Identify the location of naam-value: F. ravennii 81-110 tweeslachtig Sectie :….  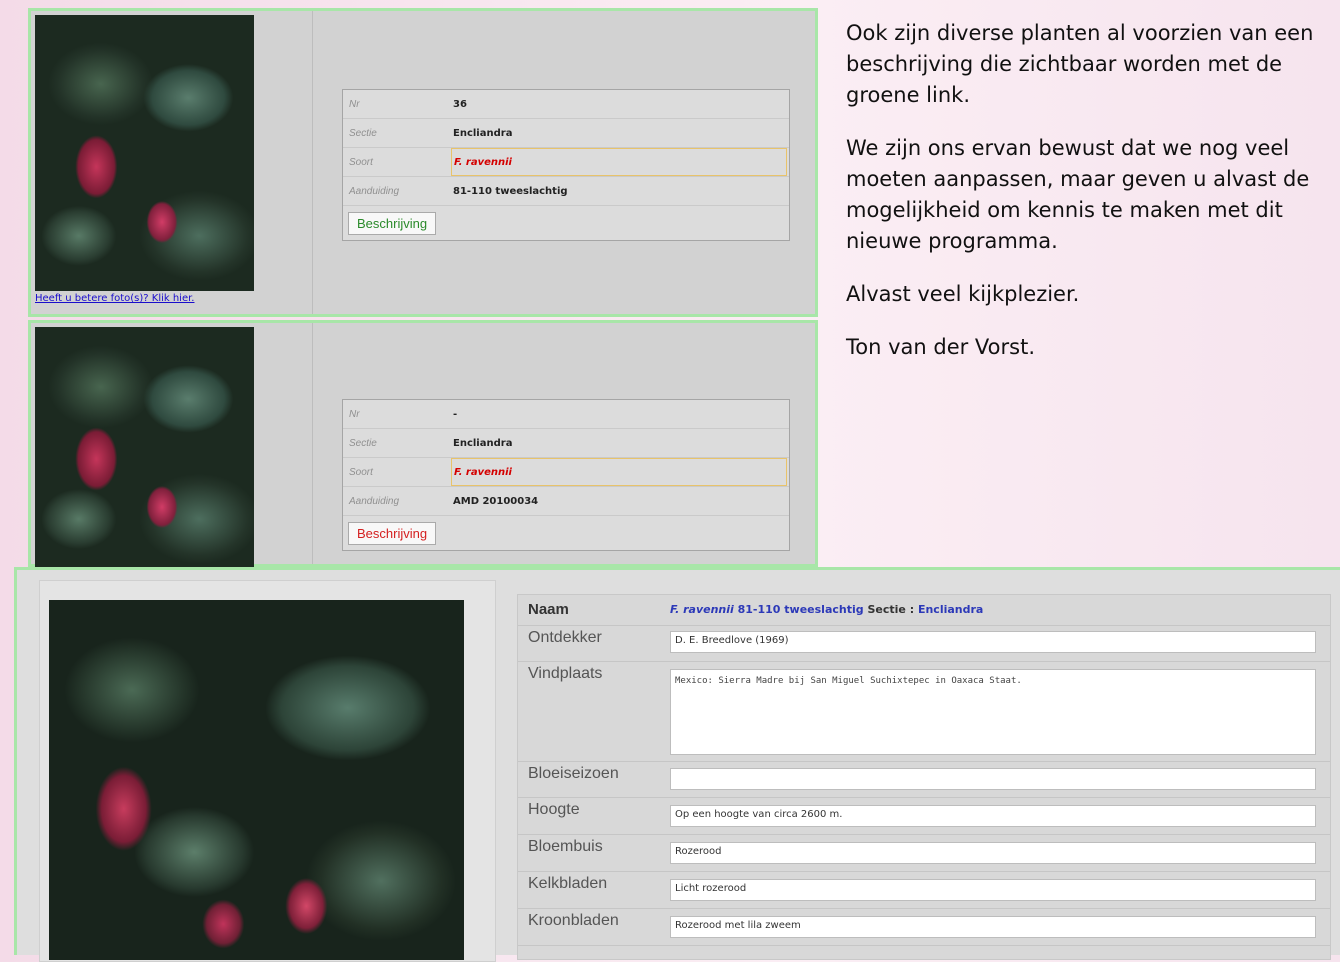
(826, 609).